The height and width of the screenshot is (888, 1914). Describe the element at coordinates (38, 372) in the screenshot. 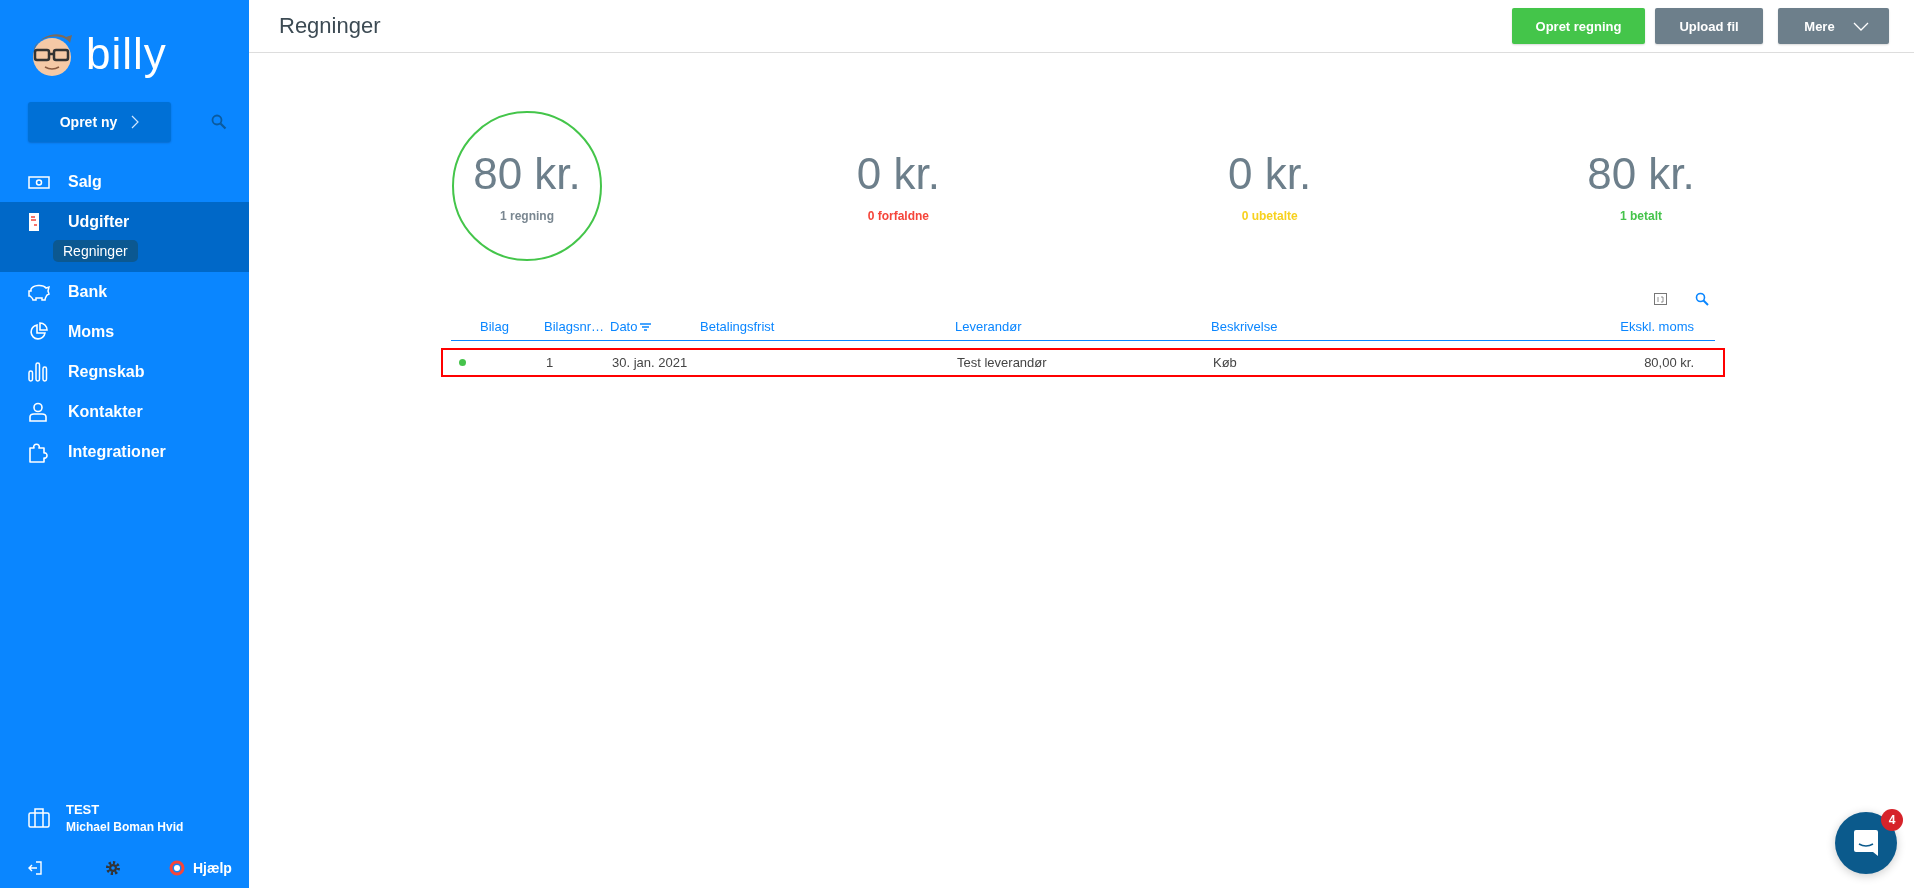

I see `bar-chart-icon` at that location.